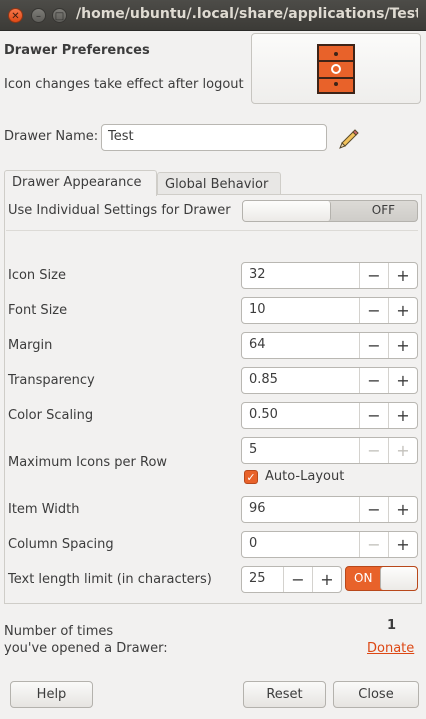 Image resolution: width=426 pixels, height=719 pixels. Describe the element at coordinates (300, 415) in the screenshot. I see `color-scaling-value: 0.50` at that location.